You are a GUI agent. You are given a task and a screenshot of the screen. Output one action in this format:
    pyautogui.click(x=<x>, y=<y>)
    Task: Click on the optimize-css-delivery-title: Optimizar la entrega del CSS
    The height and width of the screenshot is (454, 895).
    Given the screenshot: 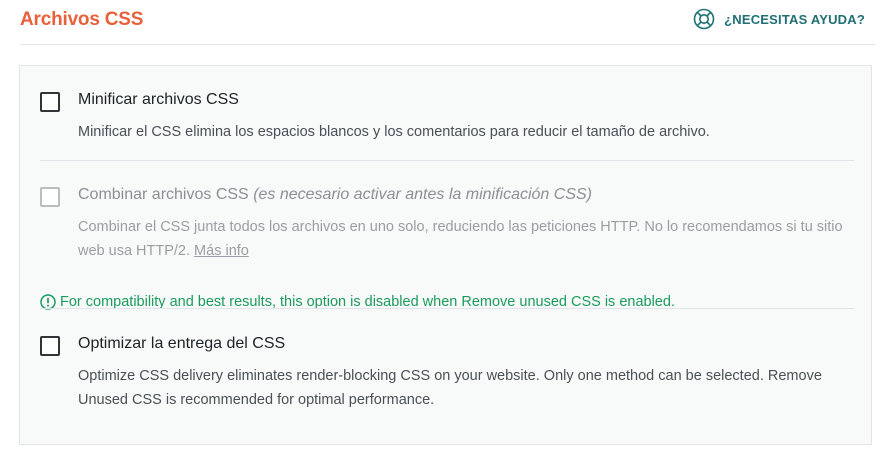 What is the action you would take?
    pyautogui.click(x=182, y=343)
    